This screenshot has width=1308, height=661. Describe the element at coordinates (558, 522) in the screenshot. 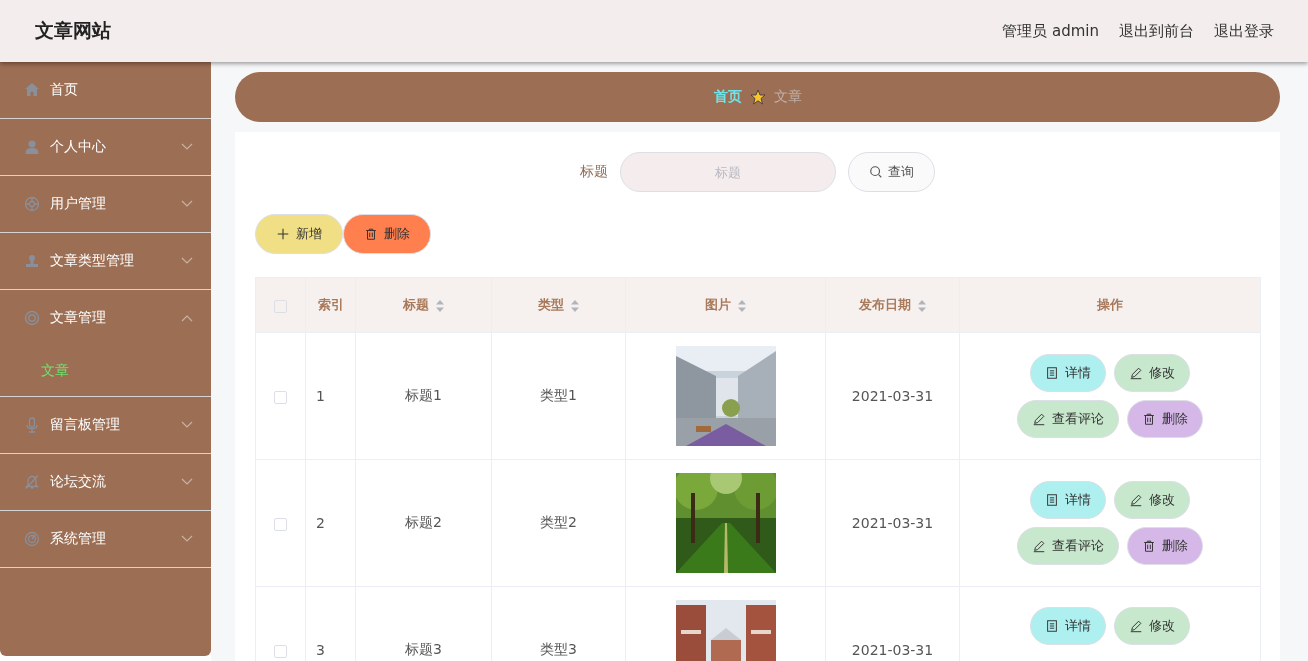

I see `table-cell: 类型2` at that location.